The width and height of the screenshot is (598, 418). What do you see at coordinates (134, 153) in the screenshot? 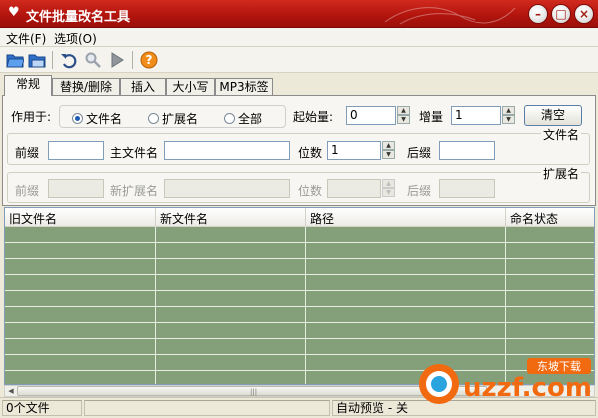
I see `main-name-label: 主文件名` at bounding box center [134, 153].